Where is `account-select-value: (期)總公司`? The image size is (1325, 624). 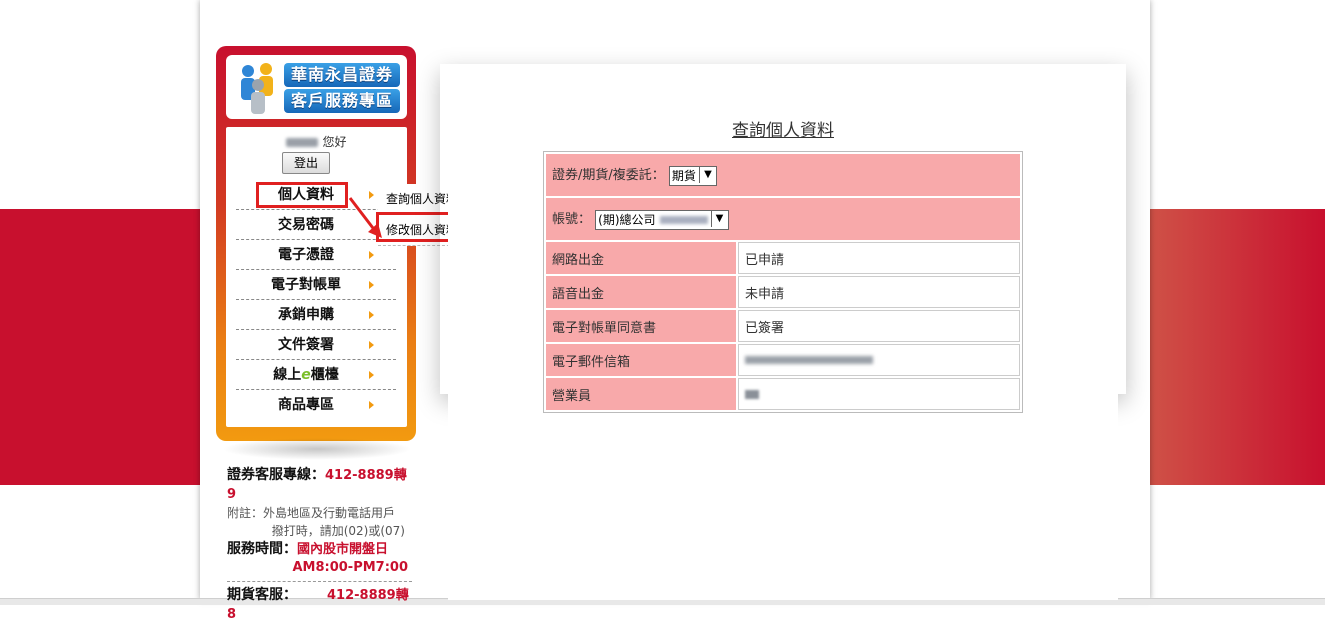
account-select-value: (期)總公司 is located at coordinates (627, 219).